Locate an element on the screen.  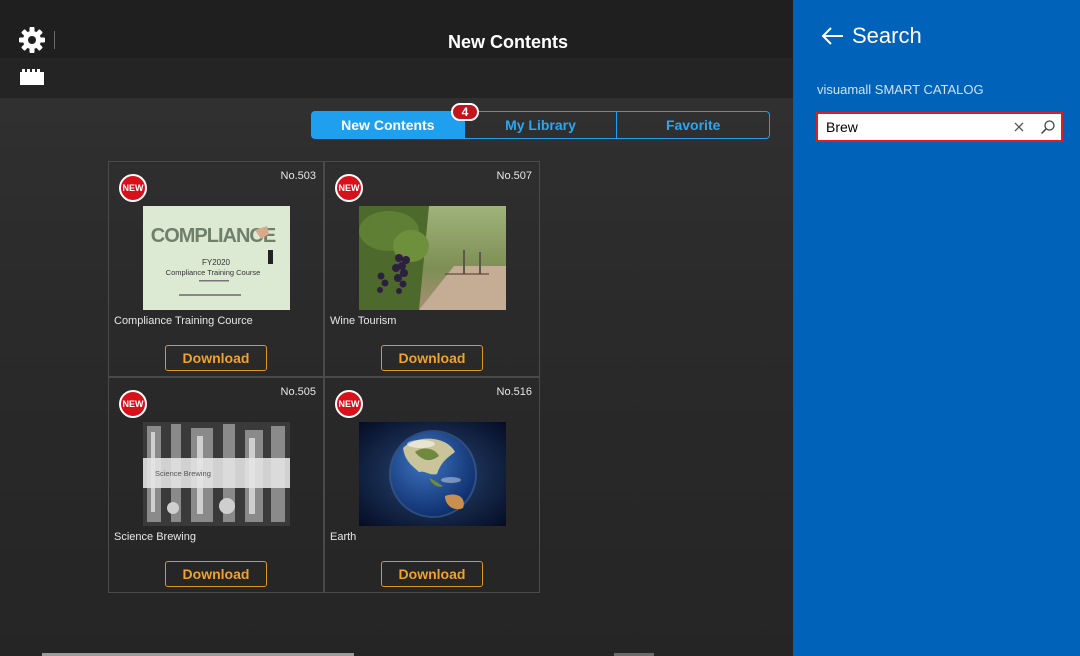
tab-new-contents: New Contents is located at coordinates (388, 125).